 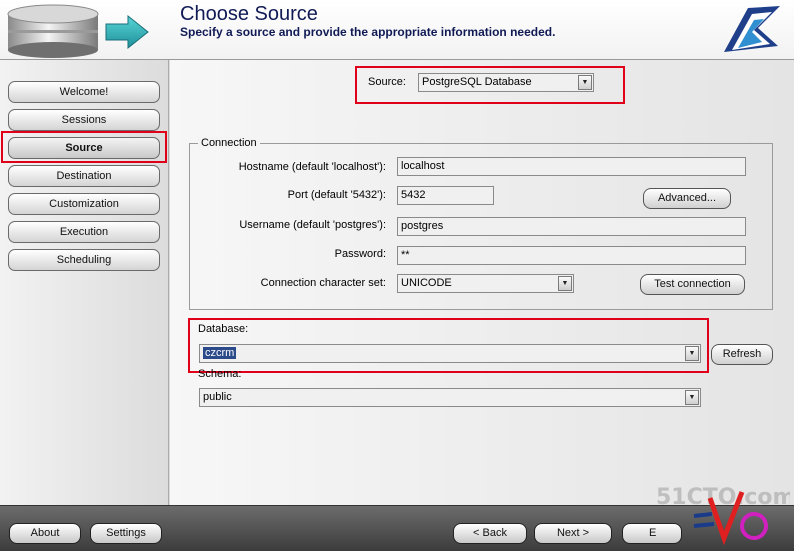 I want to click on back-button: < Back, so click(x=490, y=533).